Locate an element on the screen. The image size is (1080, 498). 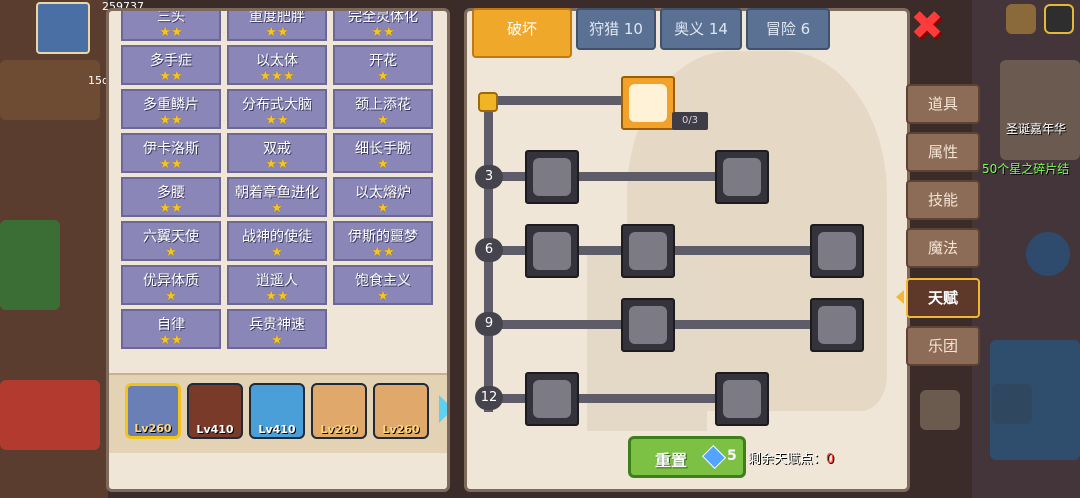
trait-name: 完全灵体化 is located at coordinates (383, 17).